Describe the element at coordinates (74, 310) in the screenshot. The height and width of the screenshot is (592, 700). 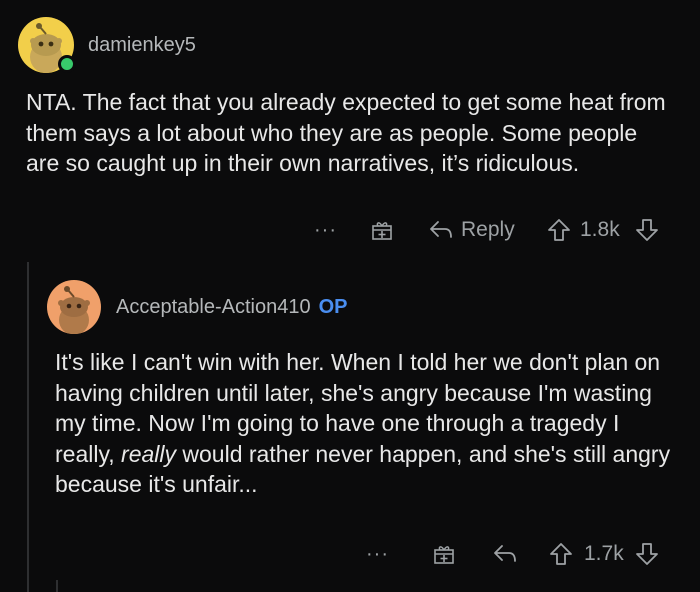
I see `snoo-avatar-icon` at that location.